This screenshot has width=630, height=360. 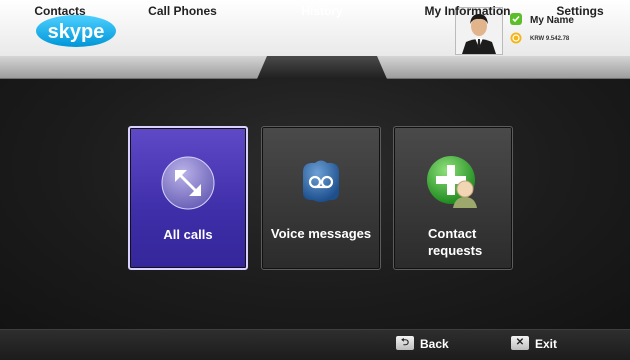 I want to click on back-button: ⮌ Back, so click(x=431, y=346).